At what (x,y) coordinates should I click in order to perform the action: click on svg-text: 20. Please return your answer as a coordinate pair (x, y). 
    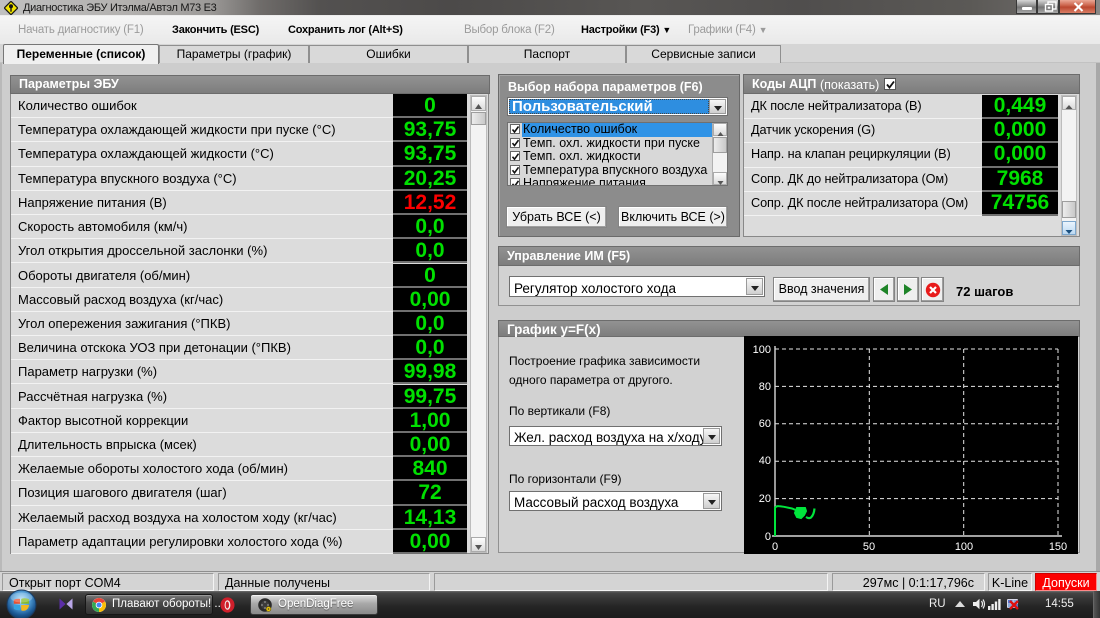
    Looking at the image, I should click on (765, 499).